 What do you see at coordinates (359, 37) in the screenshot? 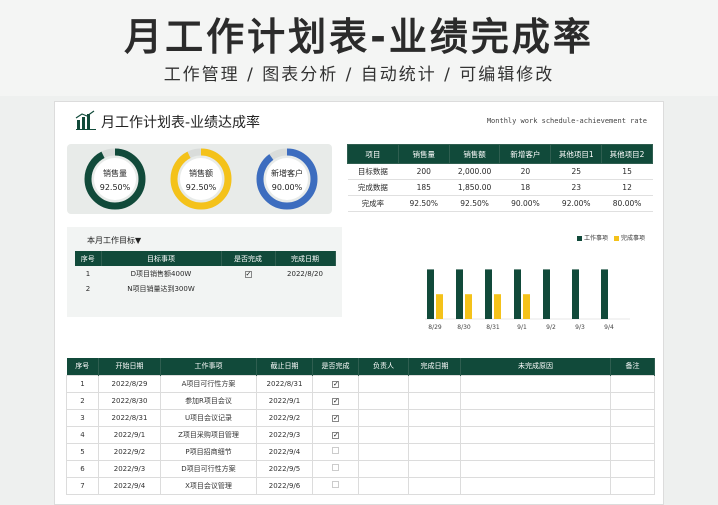
I see `page-title: 月工作计划表-业绩完成率` at bounding box center [359, 37].